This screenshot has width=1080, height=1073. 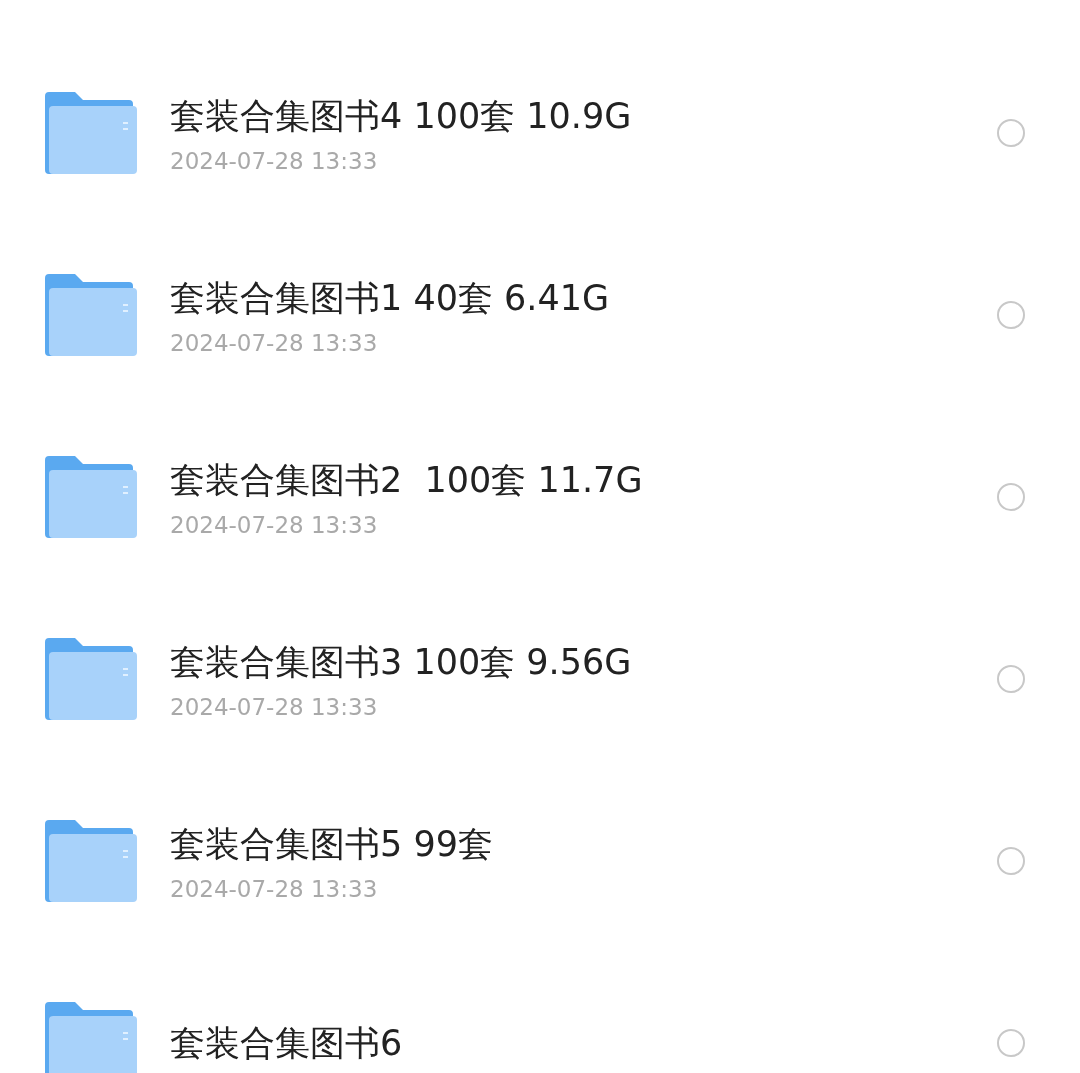 What do you see at coordinates (287, 1043) in the screenshot?
I see `folder-name: 套装合集图书6` at bounding box center [287, 1043].